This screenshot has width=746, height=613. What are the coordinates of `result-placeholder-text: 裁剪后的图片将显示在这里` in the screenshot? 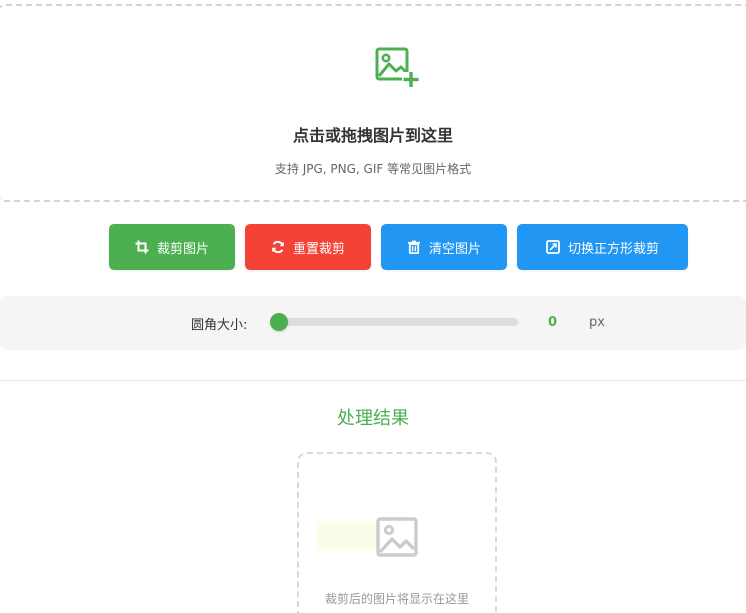 It's located at (396, 599).